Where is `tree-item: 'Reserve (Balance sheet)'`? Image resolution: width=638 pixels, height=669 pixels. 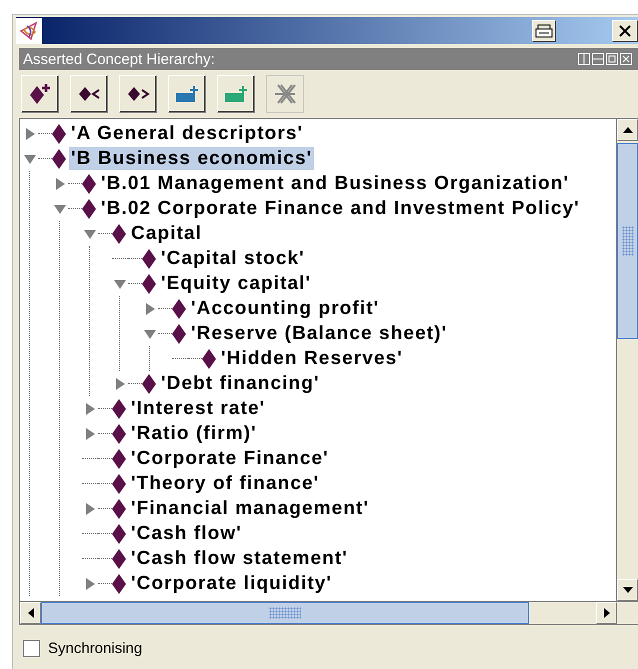 tree-item: 'Reserve (Balance sheet)' is located at coordinates (319, 333).